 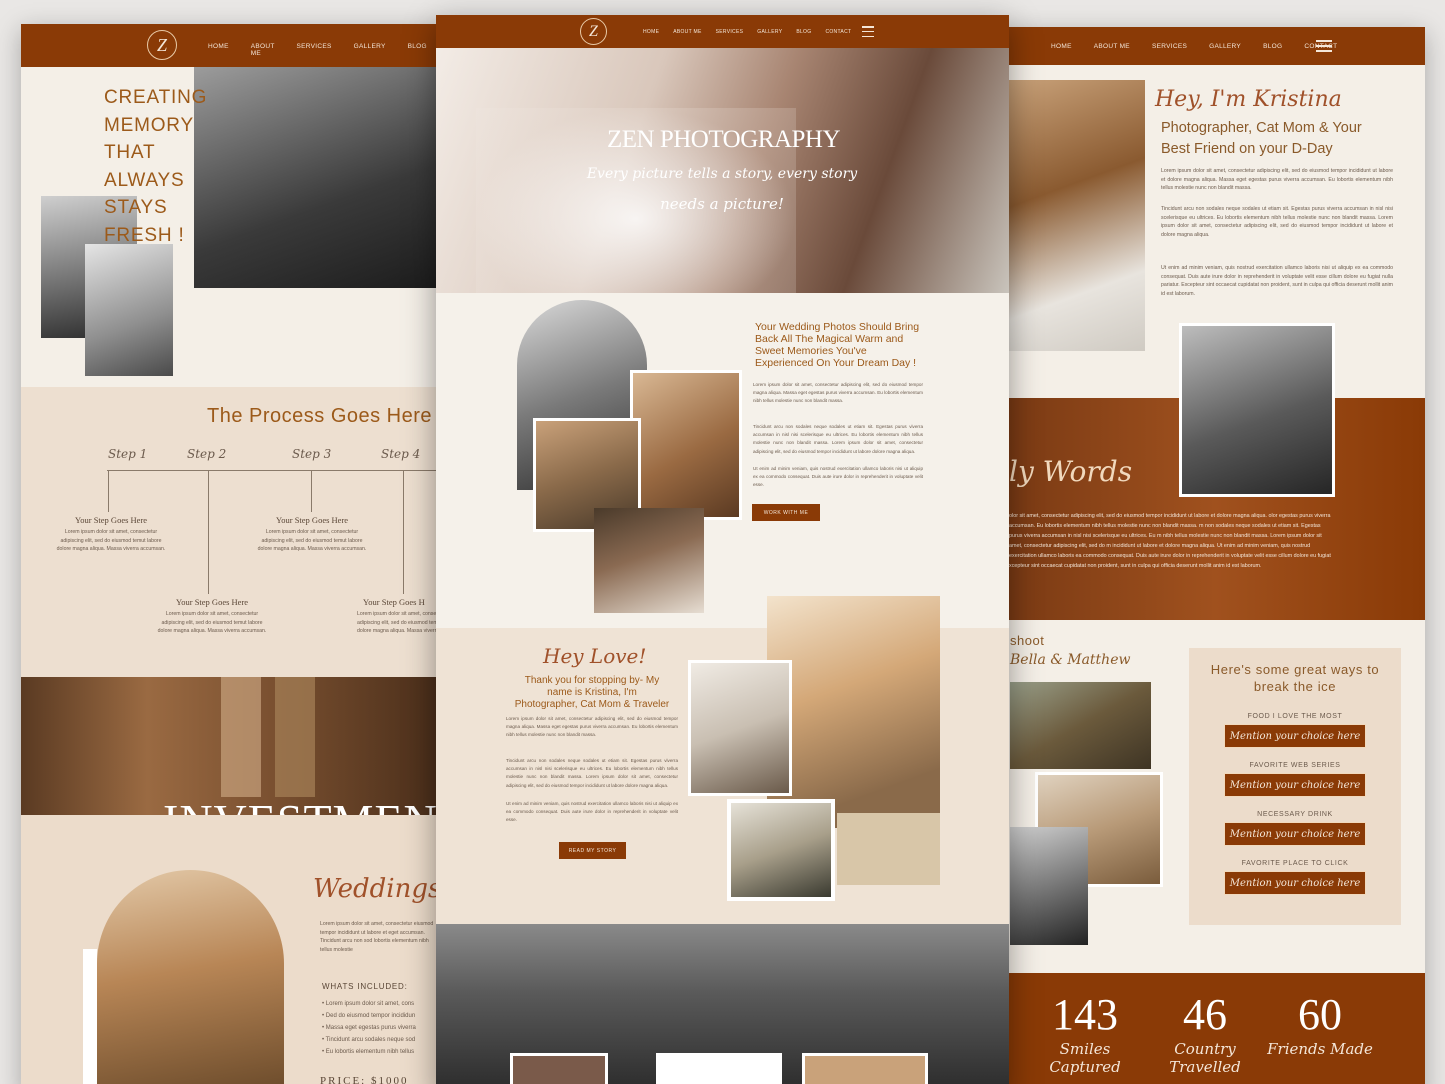 I want to click on stat-countries: 46 Country Travelled, so click(x=1205, y=1032).